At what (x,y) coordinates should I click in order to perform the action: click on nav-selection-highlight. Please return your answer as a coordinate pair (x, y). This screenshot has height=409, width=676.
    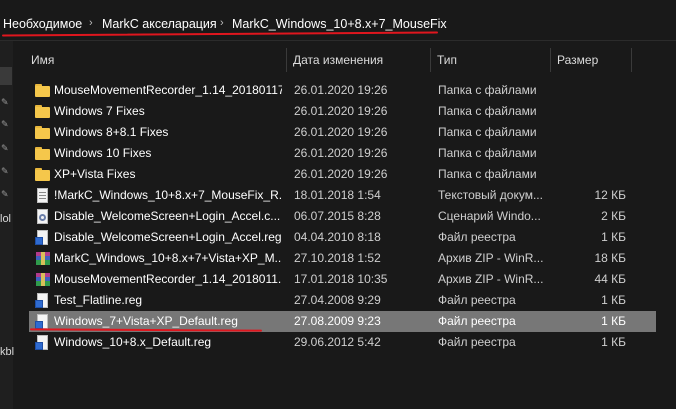
    Looking at the image, I should click on (6, 76).